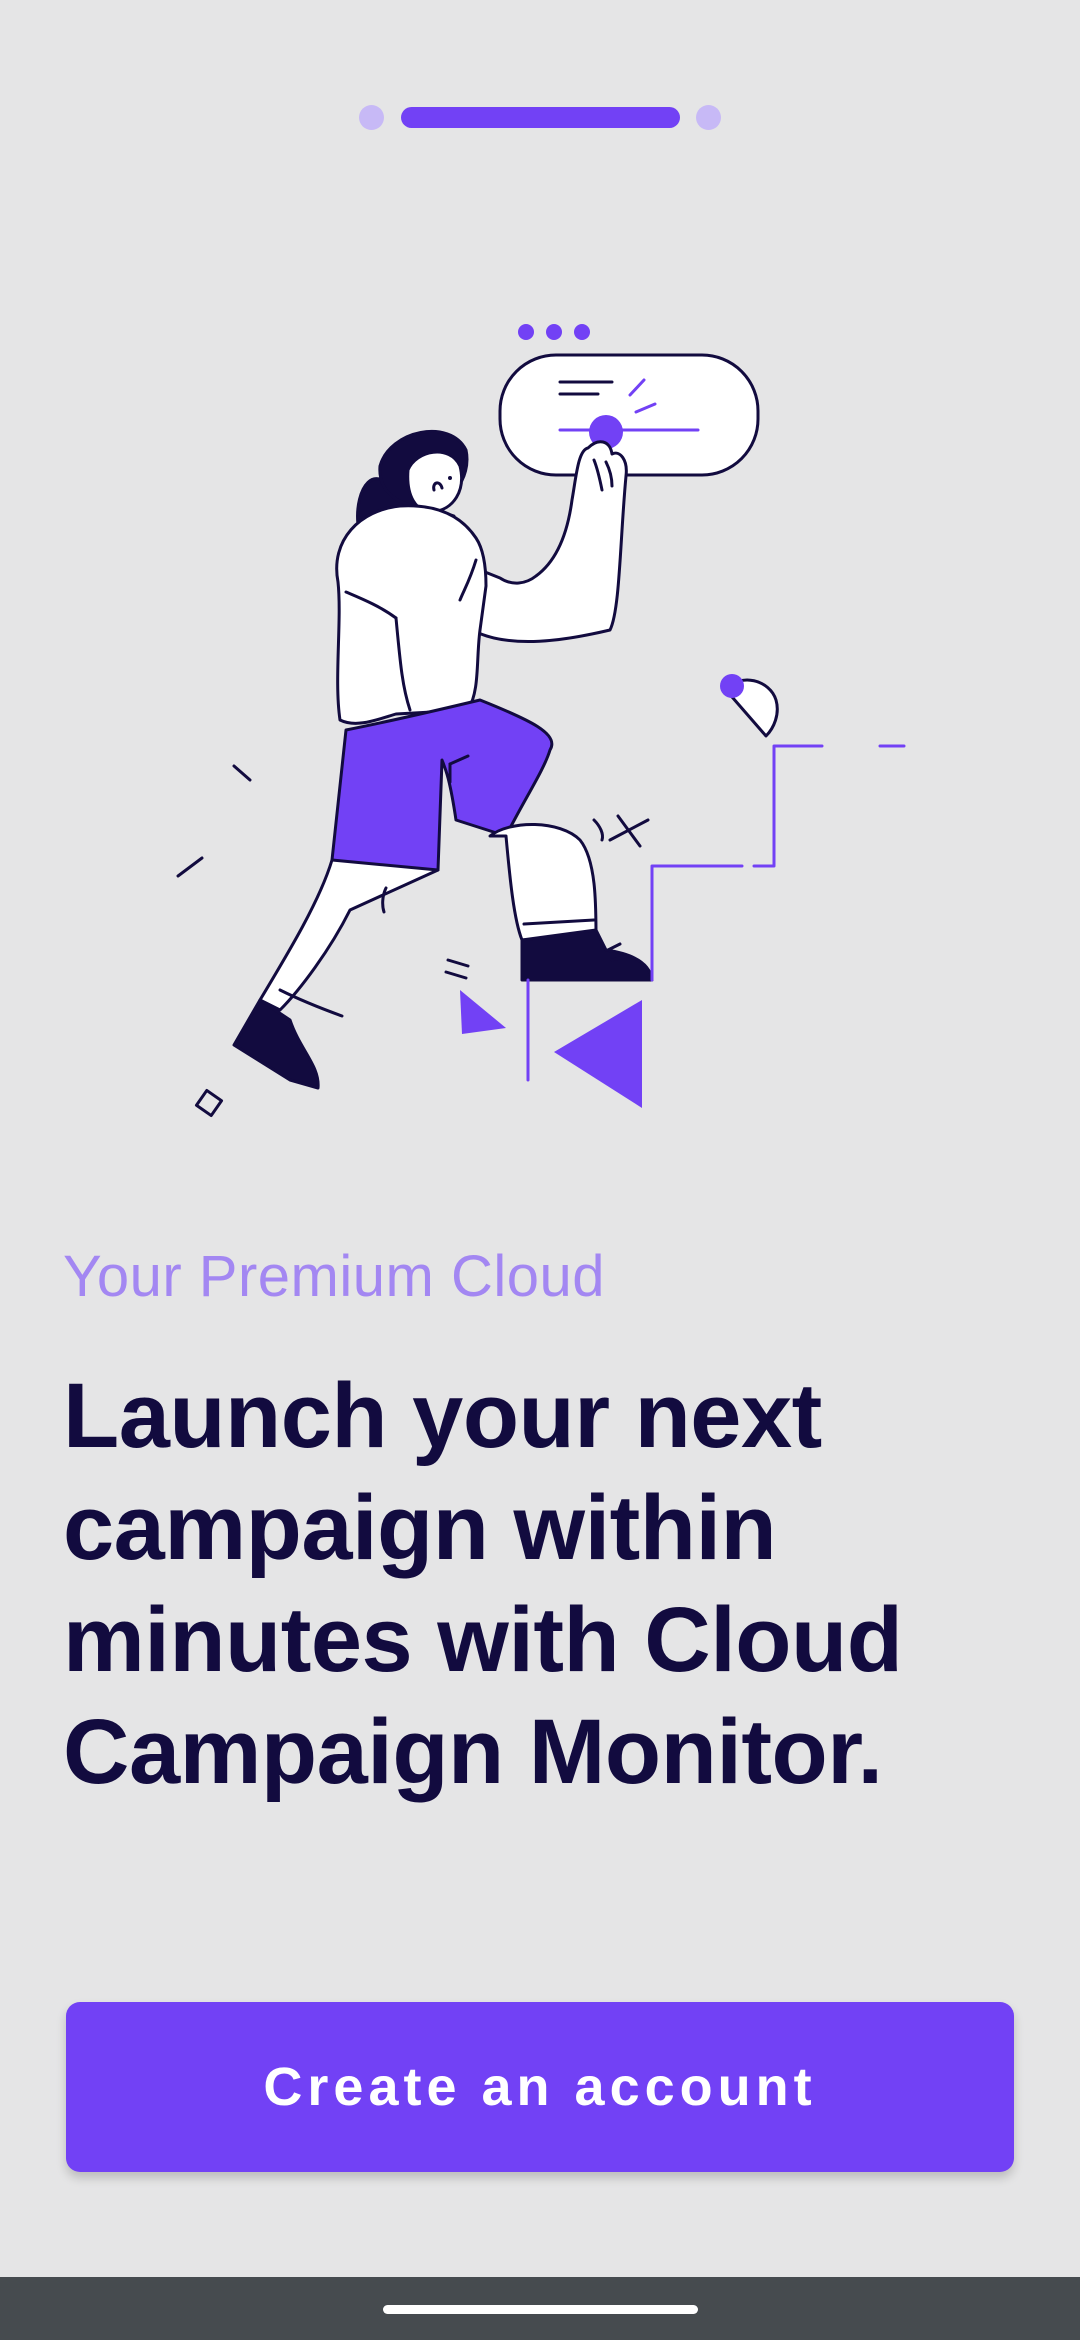  Describe the element at coordinates (334, 1276) in the screenshot. I see `eyebrow-subtitle: Your Premium Cloud` at that location.